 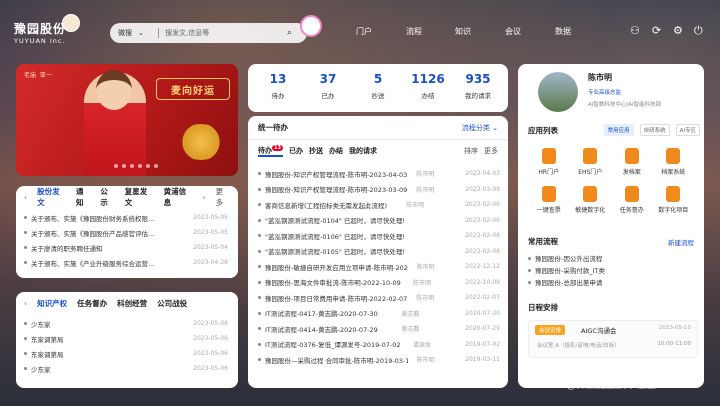 I want to click on search-input: 搜发文,信息等, so click(x=226, y=33).